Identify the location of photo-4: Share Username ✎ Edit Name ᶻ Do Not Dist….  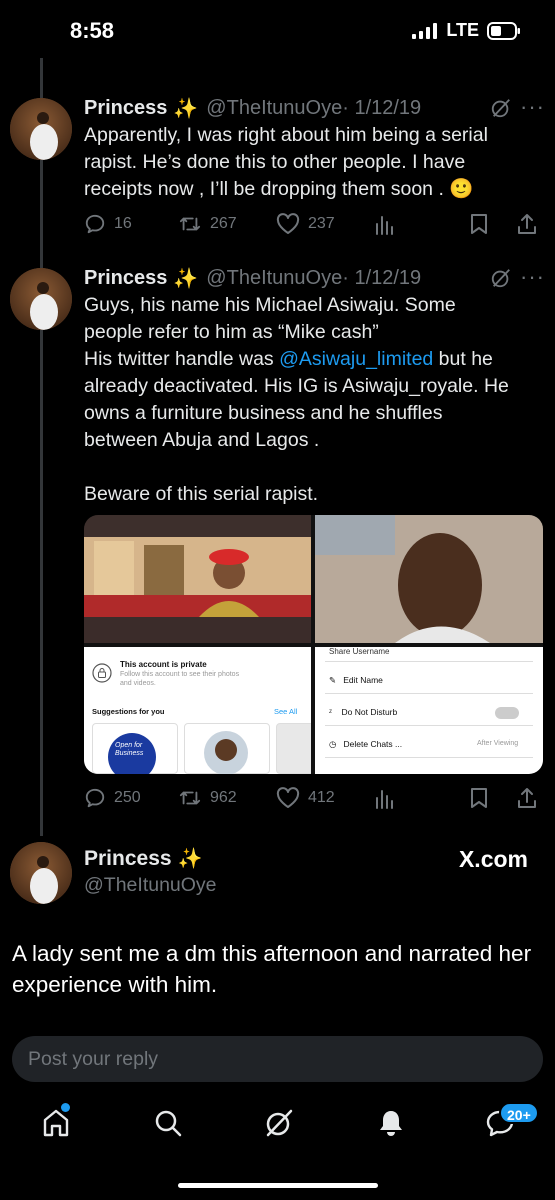
(429, 710).